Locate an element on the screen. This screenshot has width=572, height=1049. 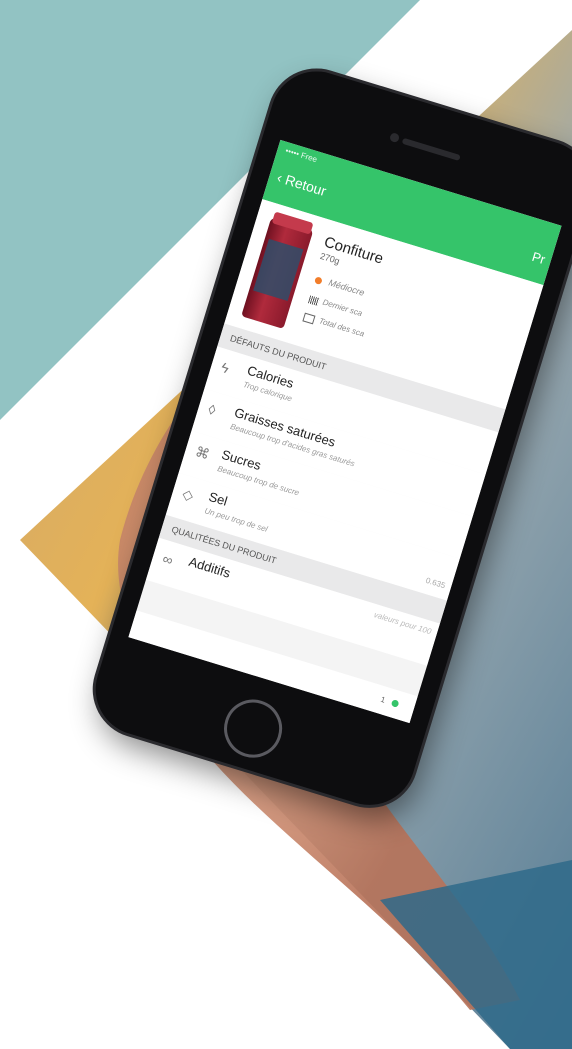
status-bar: ••••• Free is located at coordinates (301, 155).